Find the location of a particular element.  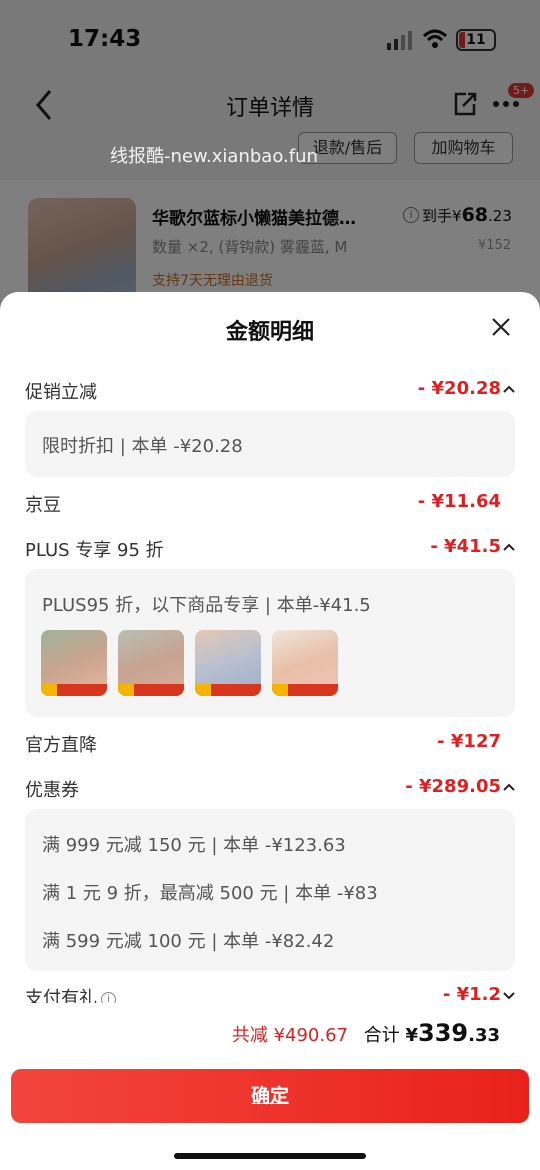

confirm-button: 确定 is located at coordinates (270, 1096).